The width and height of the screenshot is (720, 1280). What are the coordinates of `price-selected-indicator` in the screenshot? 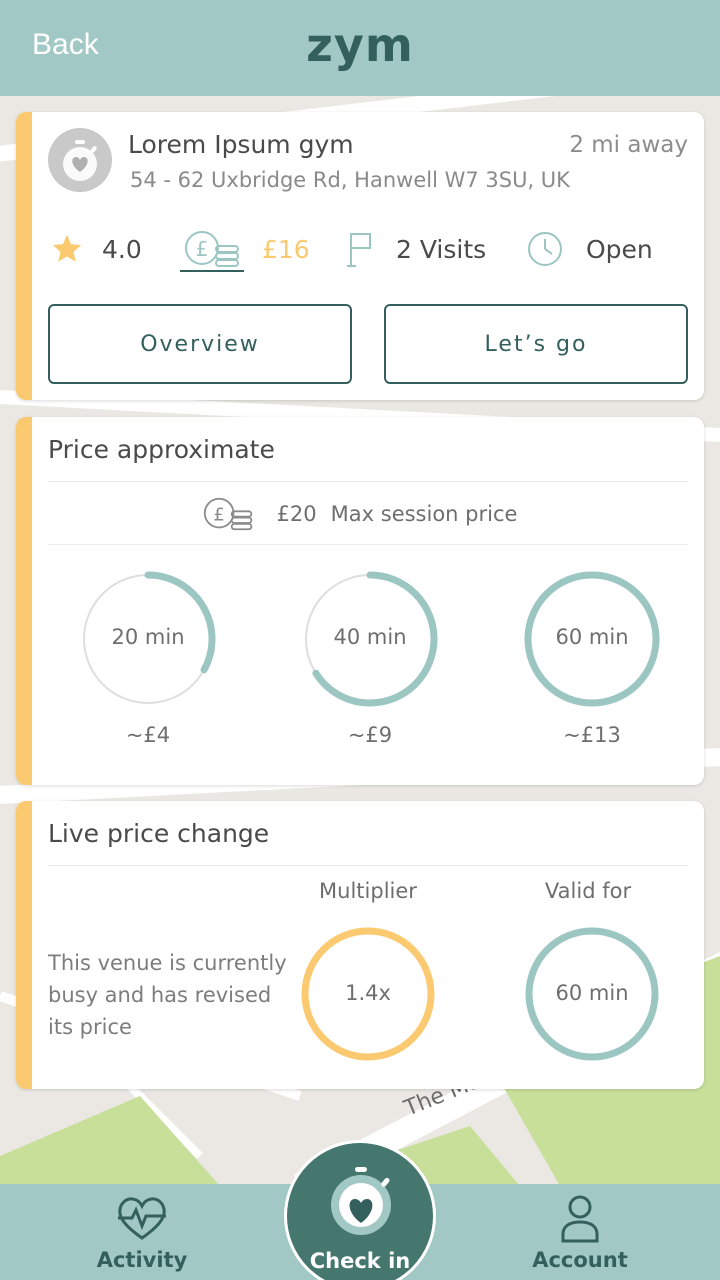 It's located at (212, 271).